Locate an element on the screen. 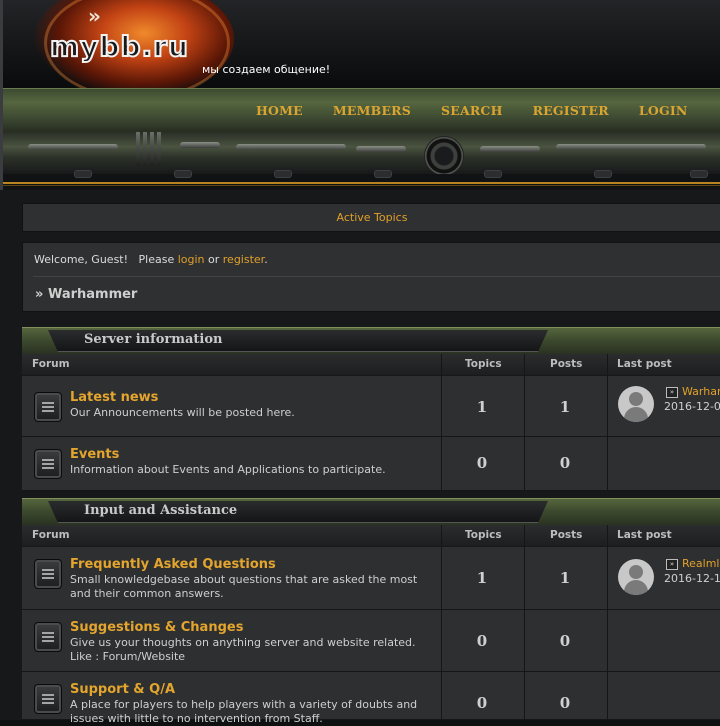  main-nav: HOME MEMBERS SEARCH REGISTER LOGIN is located at coordinates (487, 110).